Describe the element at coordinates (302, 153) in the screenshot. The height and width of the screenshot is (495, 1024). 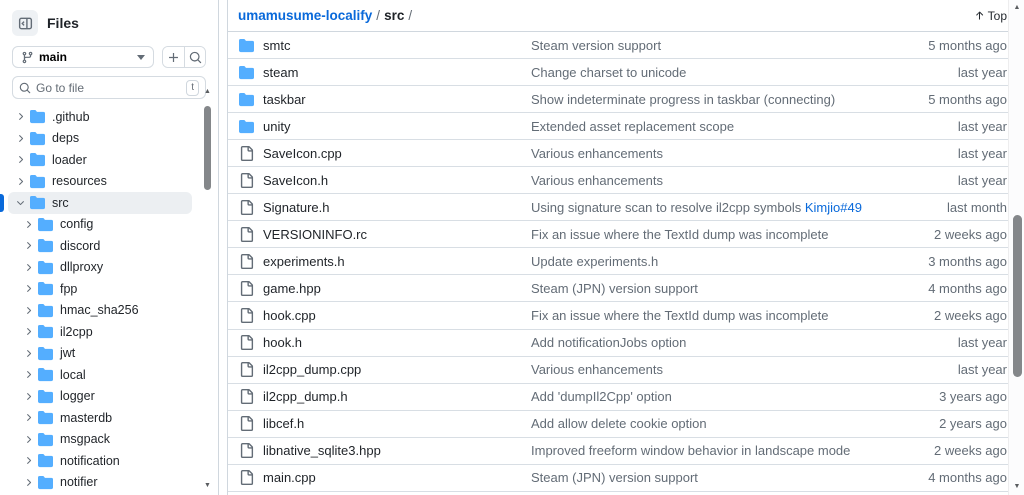
I see `file-name: SaveIcon.cpp` at that location.